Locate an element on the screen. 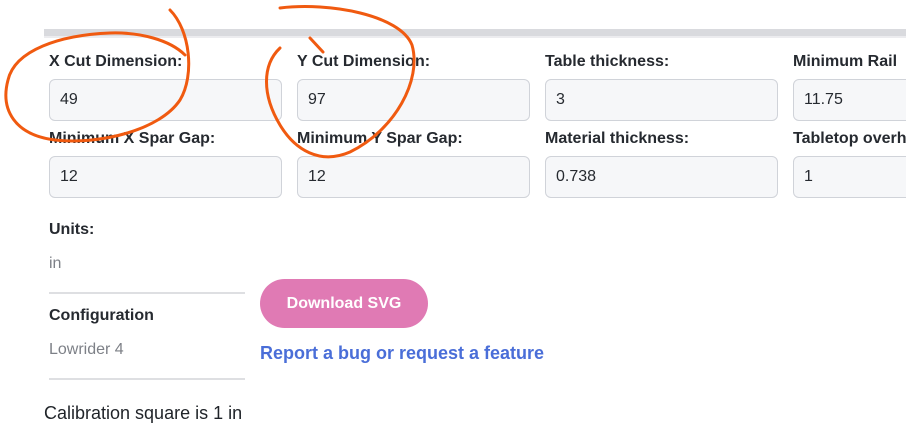 Image resolution: width=906 pixels, height=425 pixels. top-divider-bar is located at coordinates (475, 33).